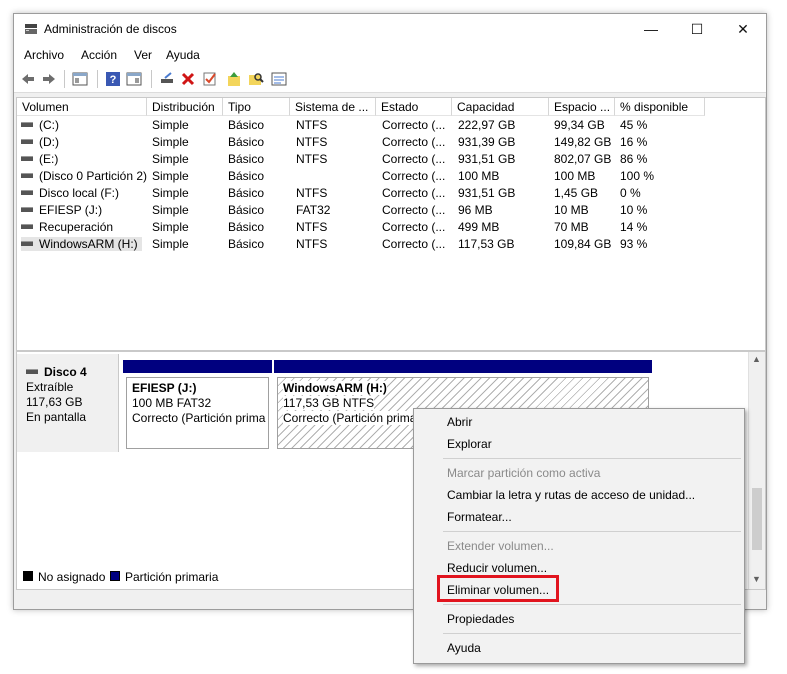 The width and height of the screenshot is (787, 674). Describe the element at coordinates (167, 79) in the screenshot. I see `connect-icon` at that location.